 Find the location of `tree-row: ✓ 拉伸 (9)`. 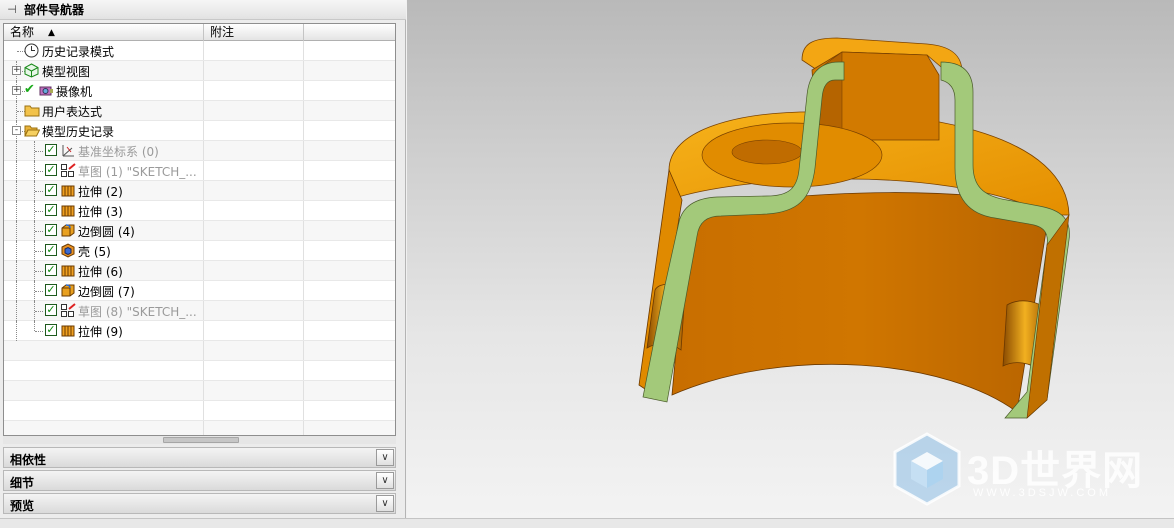

tree-row: ✓ 拉伸 (9) is located at coordinates (199, 331).